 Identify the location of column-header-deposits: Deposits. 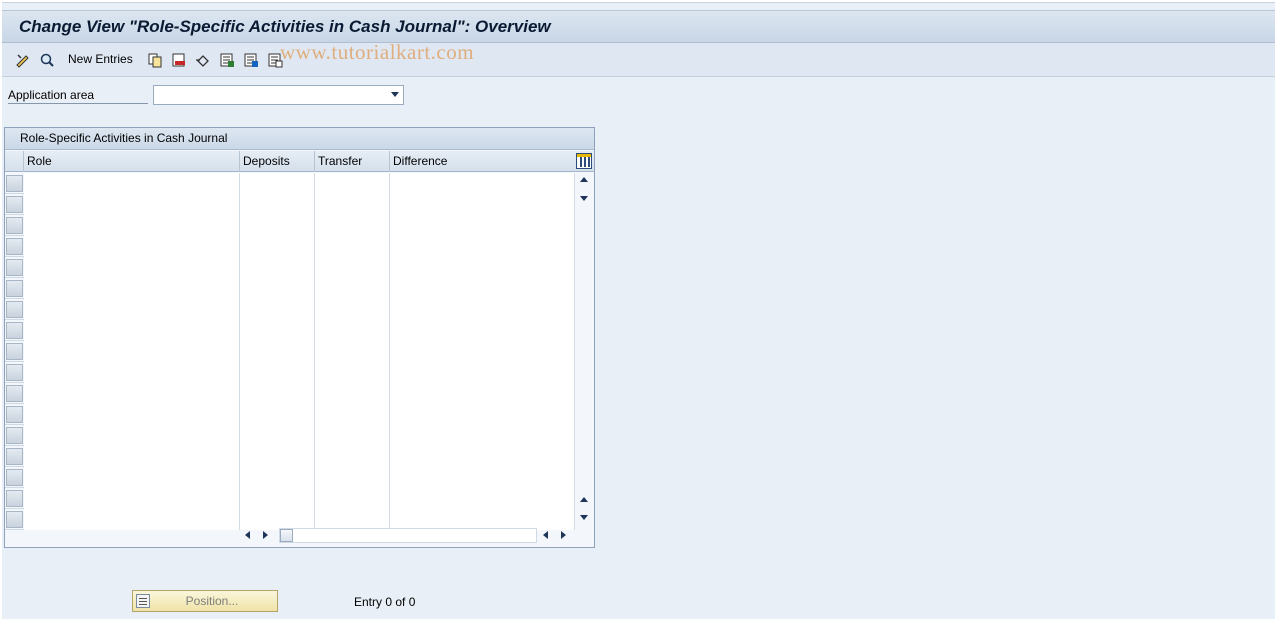
(277, 161).